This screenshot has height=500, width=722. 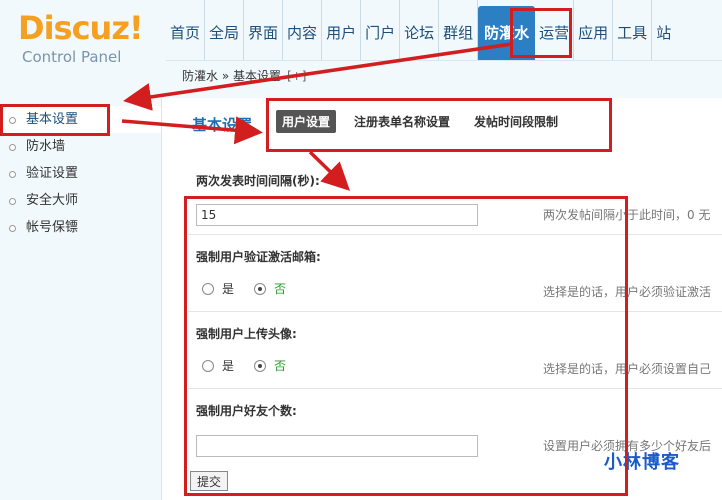 What do you see at coordinates (258, 181) in the screenshot?
I see `post-interval-label: 两次发表时间间隔(秒):` at bounding box center [258, 181].